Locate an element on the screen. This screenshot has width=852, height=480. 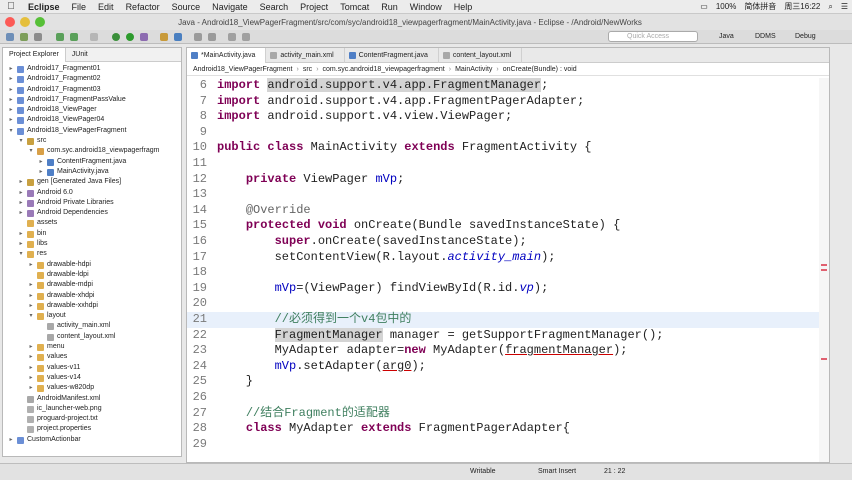
close-window-button is located at coordinates (10, 22).